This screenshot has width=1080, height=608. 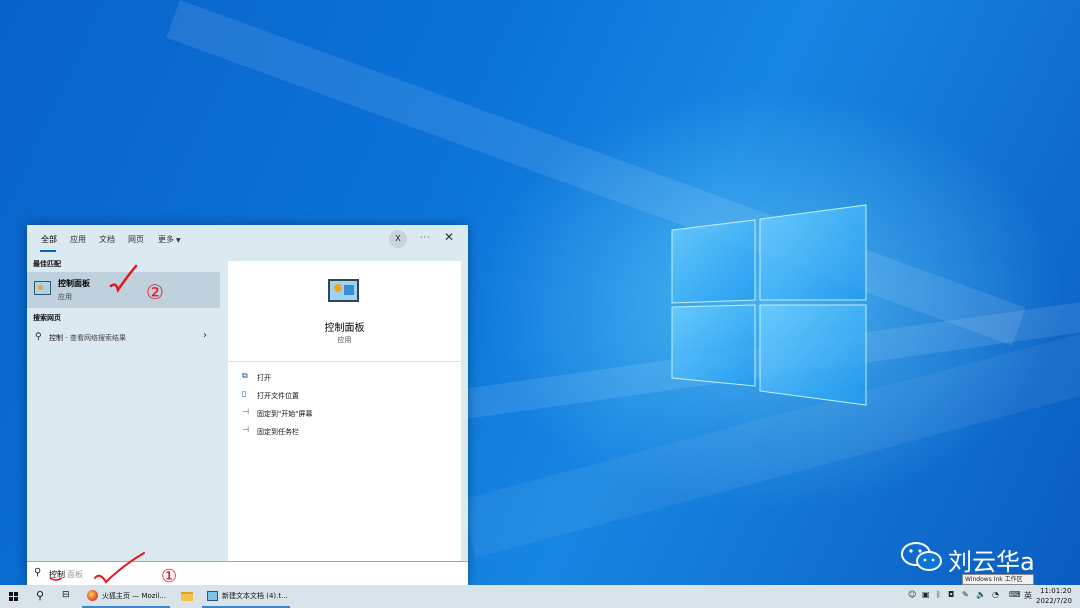 What do you see at coordinates (278, 432) in the screenshot?
I see `action-pin-taskbar-label: 固定到任务栏` at bounding box center [278, 432].